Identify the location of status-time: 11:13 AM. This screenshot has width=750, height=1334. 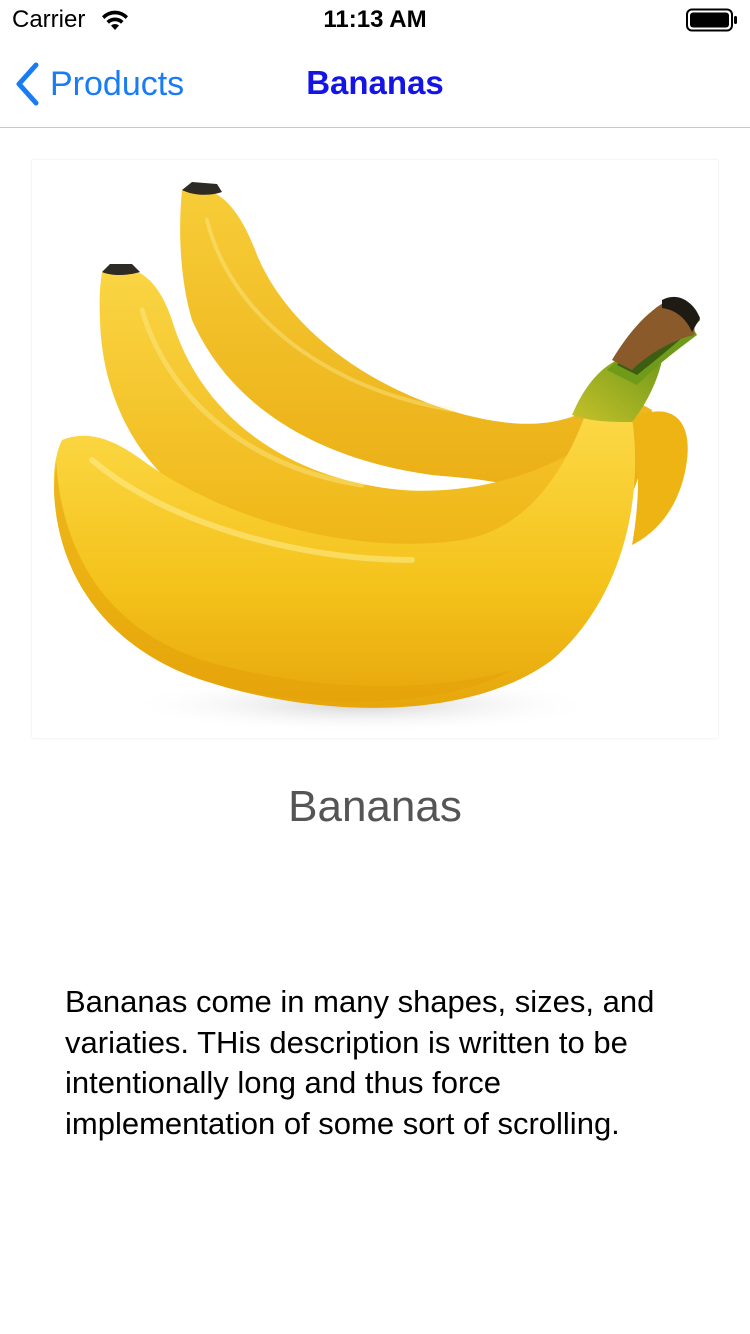
(375, 19).